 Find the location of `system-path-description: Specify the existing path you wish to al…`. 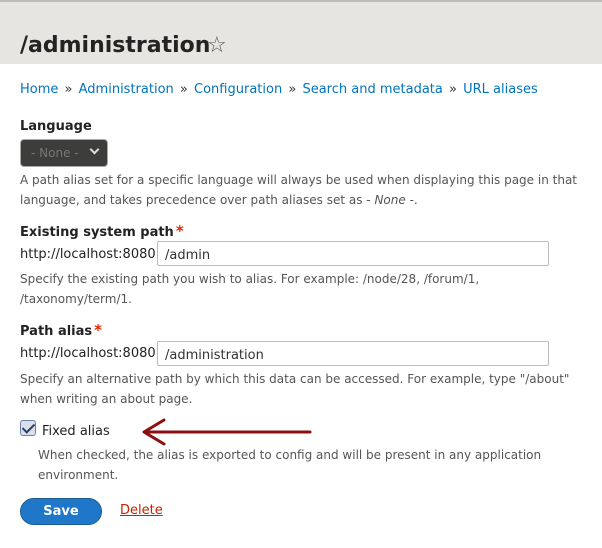

system-path-description: Specify the existing path you wish to al… is located at coordinates (250, 289).